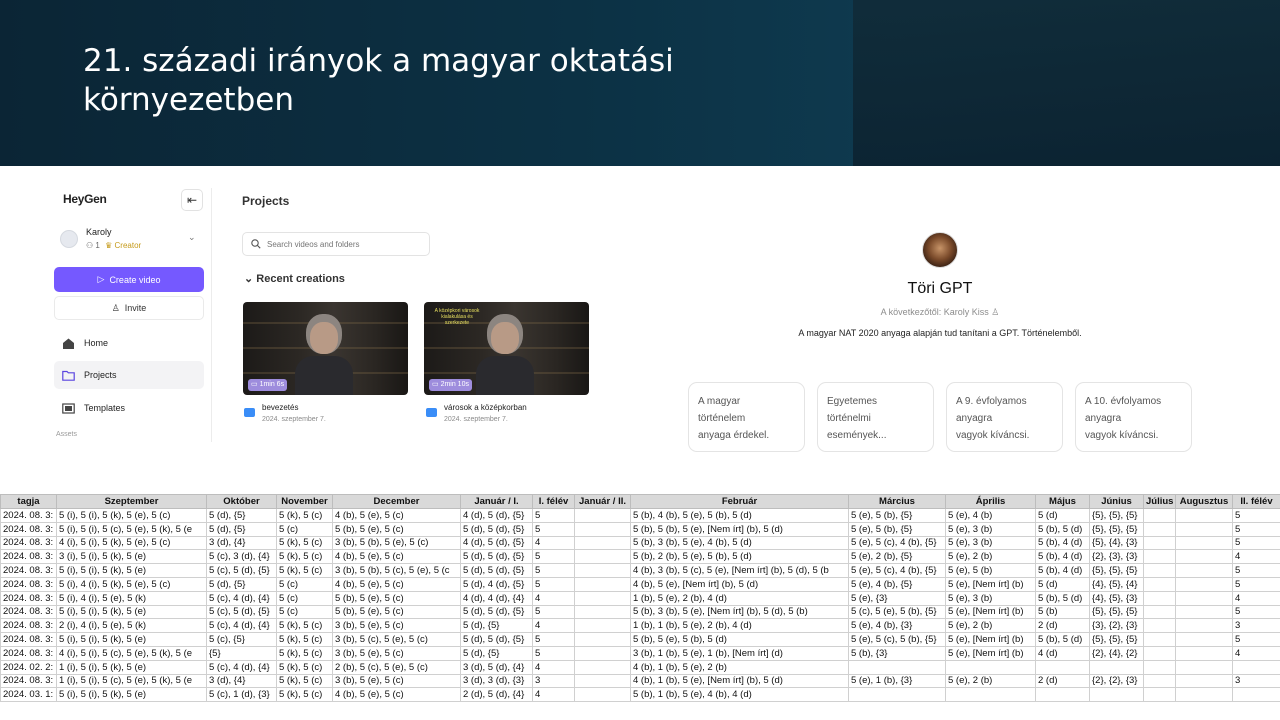  I want to click on table-cell: {2}, {3}, {3}, so click(1116, 557).